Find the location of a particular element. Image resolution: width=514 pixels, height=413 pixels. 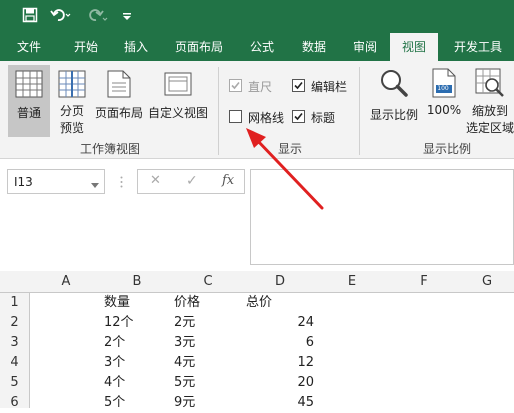

zoom-selection-label-2: 选定区域 is located at coordinates (490, 128).